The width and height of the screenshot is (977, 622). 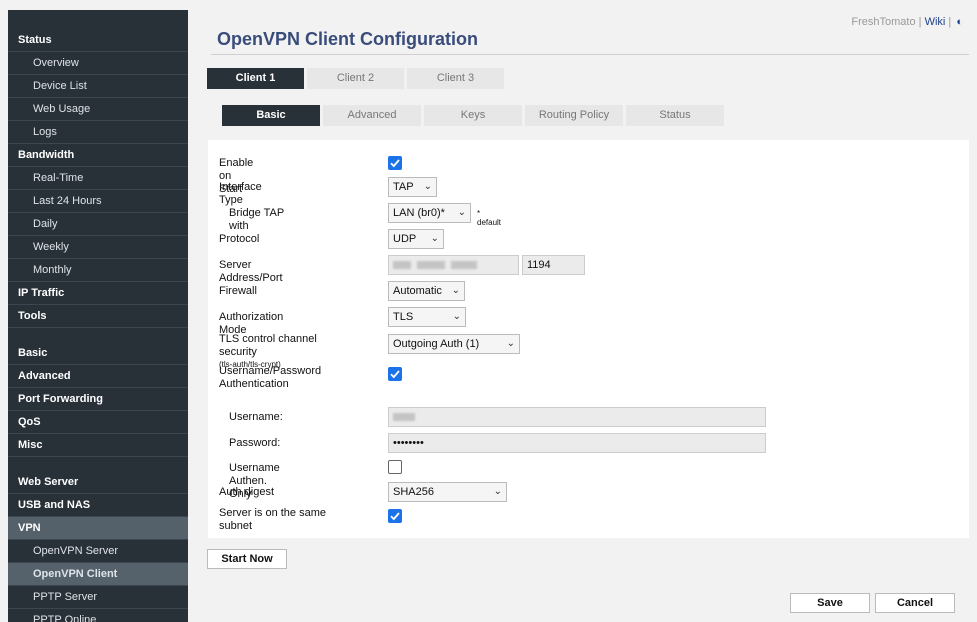 I want to click on brand-links: FreshTomato | Wiki | ◐, so click(x=907, y=22).